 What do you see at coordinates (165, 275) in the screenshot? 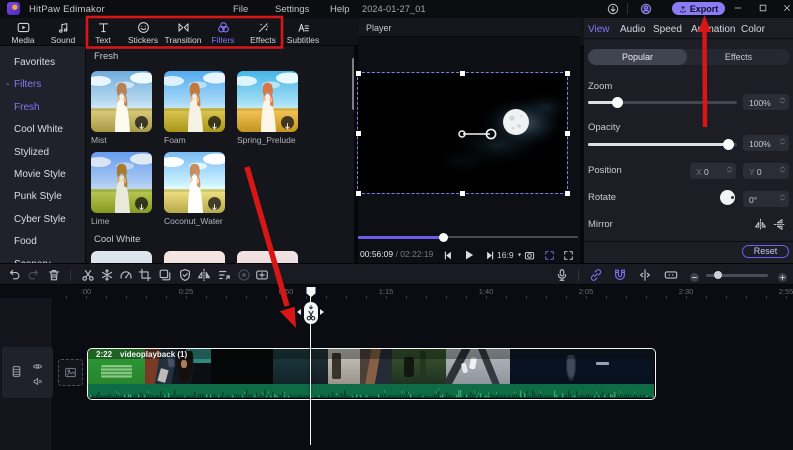
I see `copy-icon` at bounding box center [165, 275].